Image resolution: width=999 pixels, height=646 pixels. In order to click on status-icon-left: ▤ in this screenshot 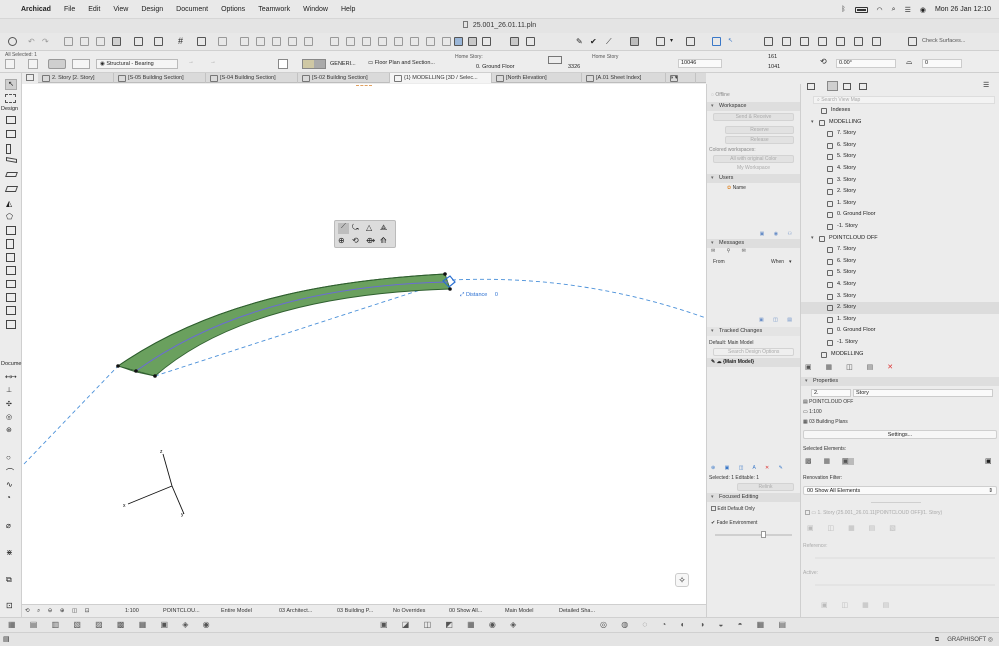, I will do `click(6, 639)`.